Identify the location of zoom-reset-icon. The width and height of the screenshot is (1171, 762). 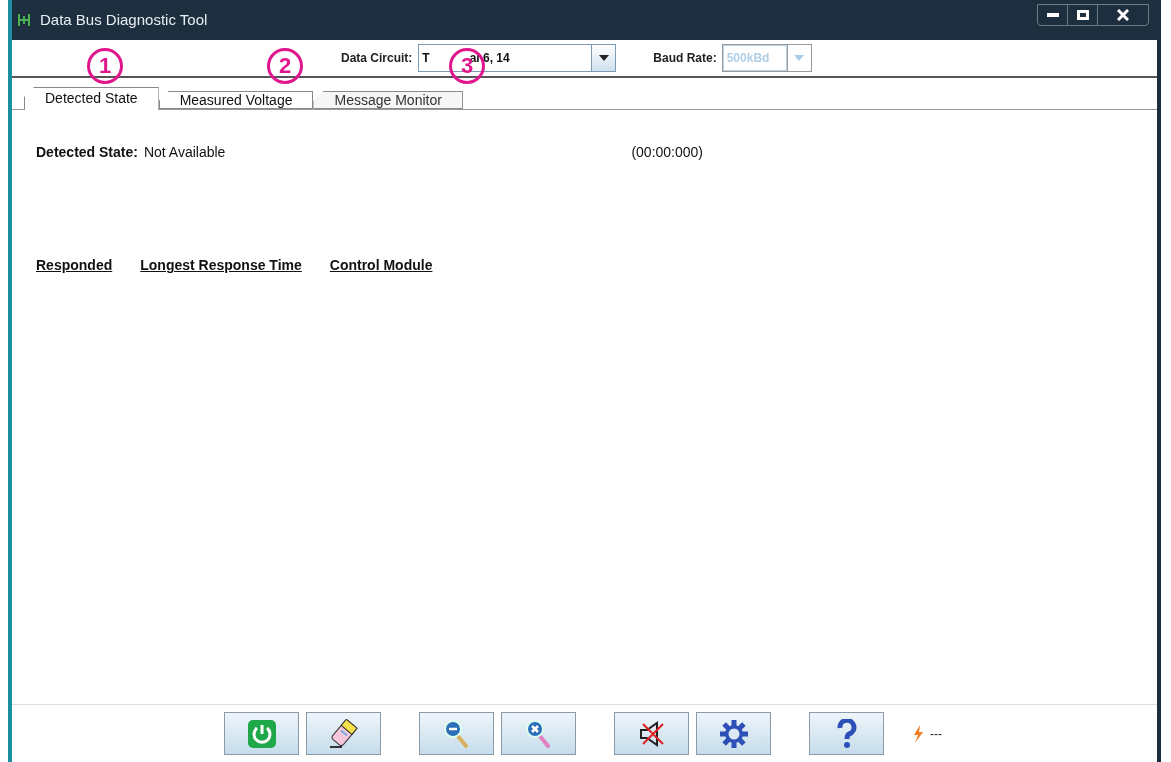
(538, 733).